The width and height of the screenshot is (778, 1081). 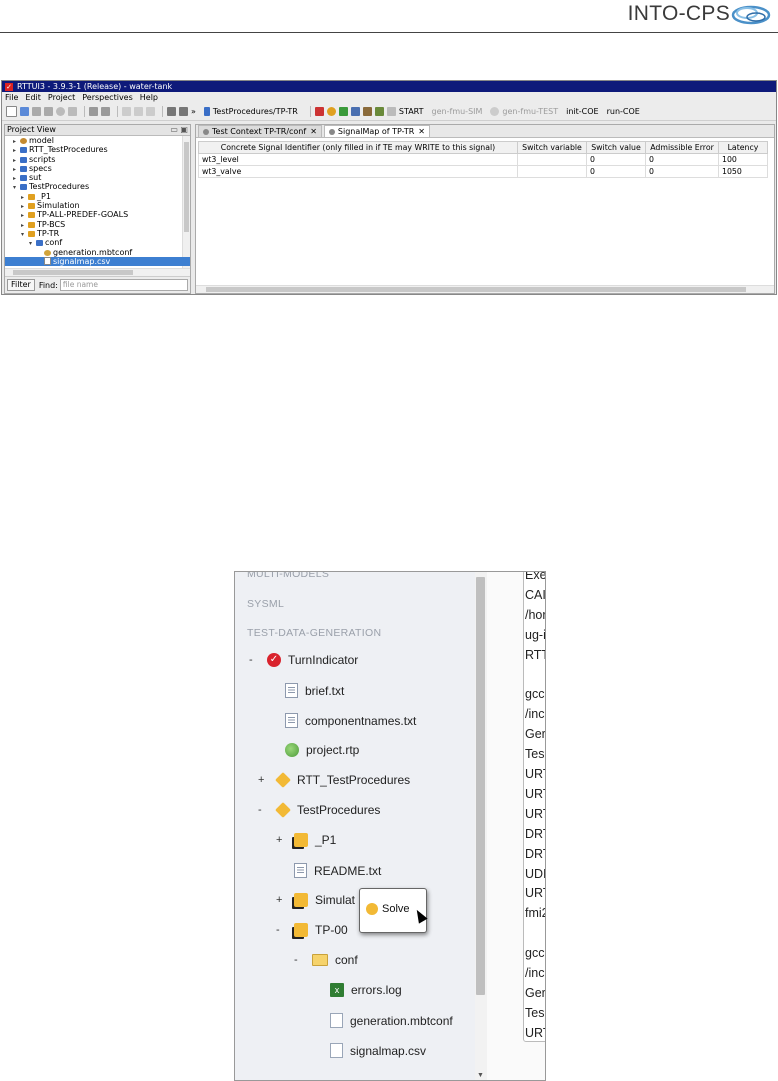 What do you see at coordinates (11, 97) in the screenshot?
I see `menu-file: File` at bounding box center [11, 97].